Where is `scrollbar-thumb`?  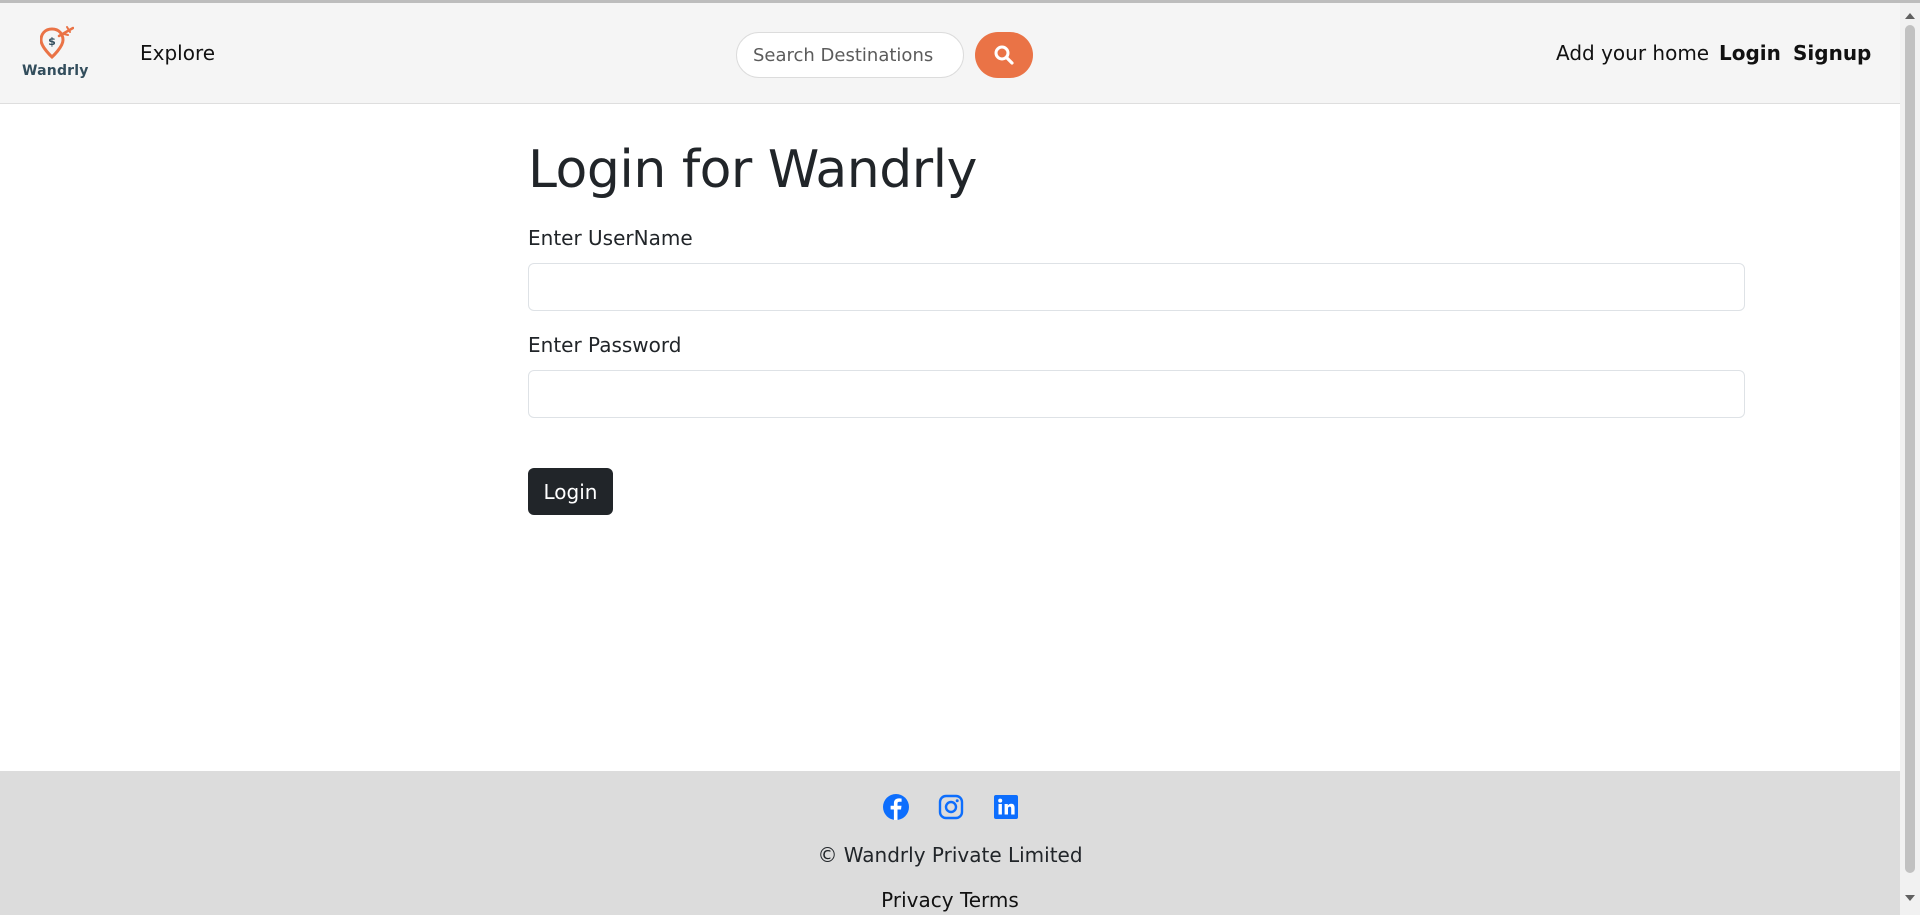
scrollbar-thumb is located at coordinates (1910, 449).